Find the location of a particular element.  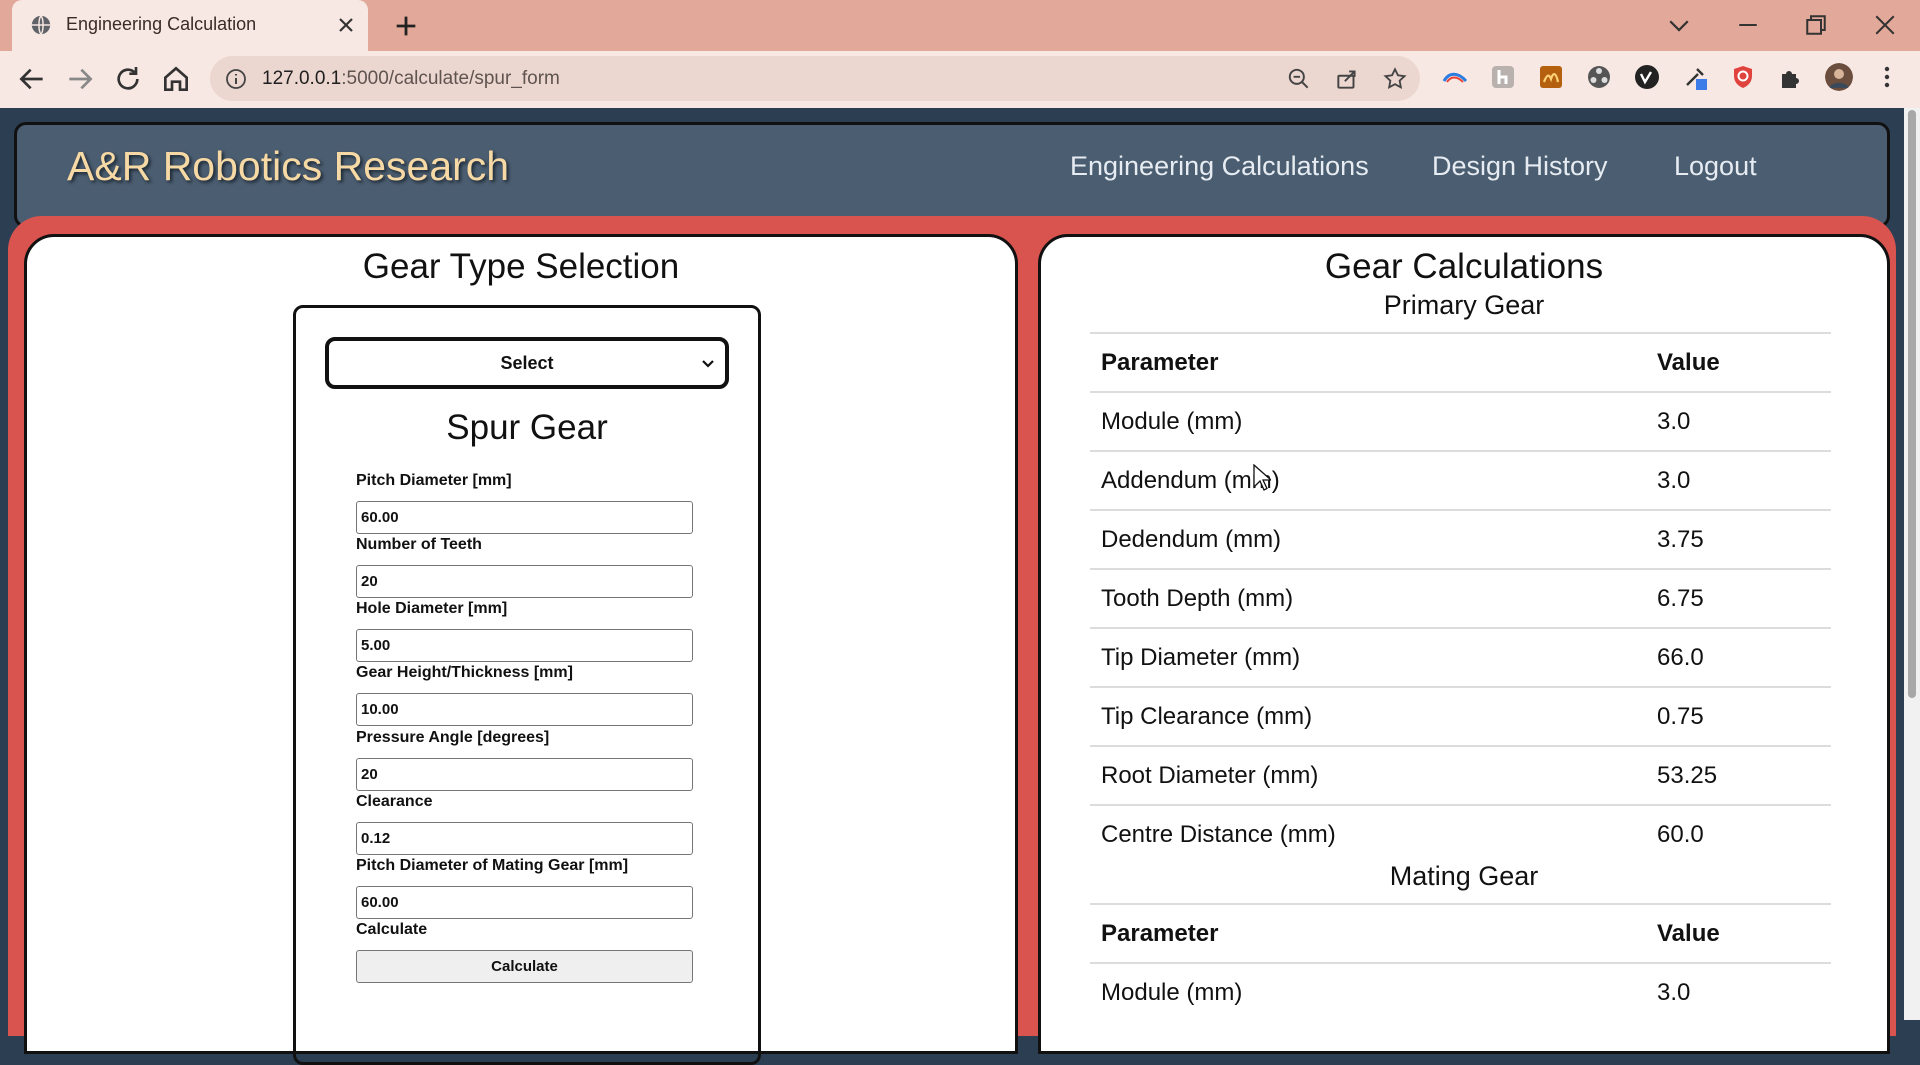

eyedropper-extension-icon is located at coordinates (1695, 77).